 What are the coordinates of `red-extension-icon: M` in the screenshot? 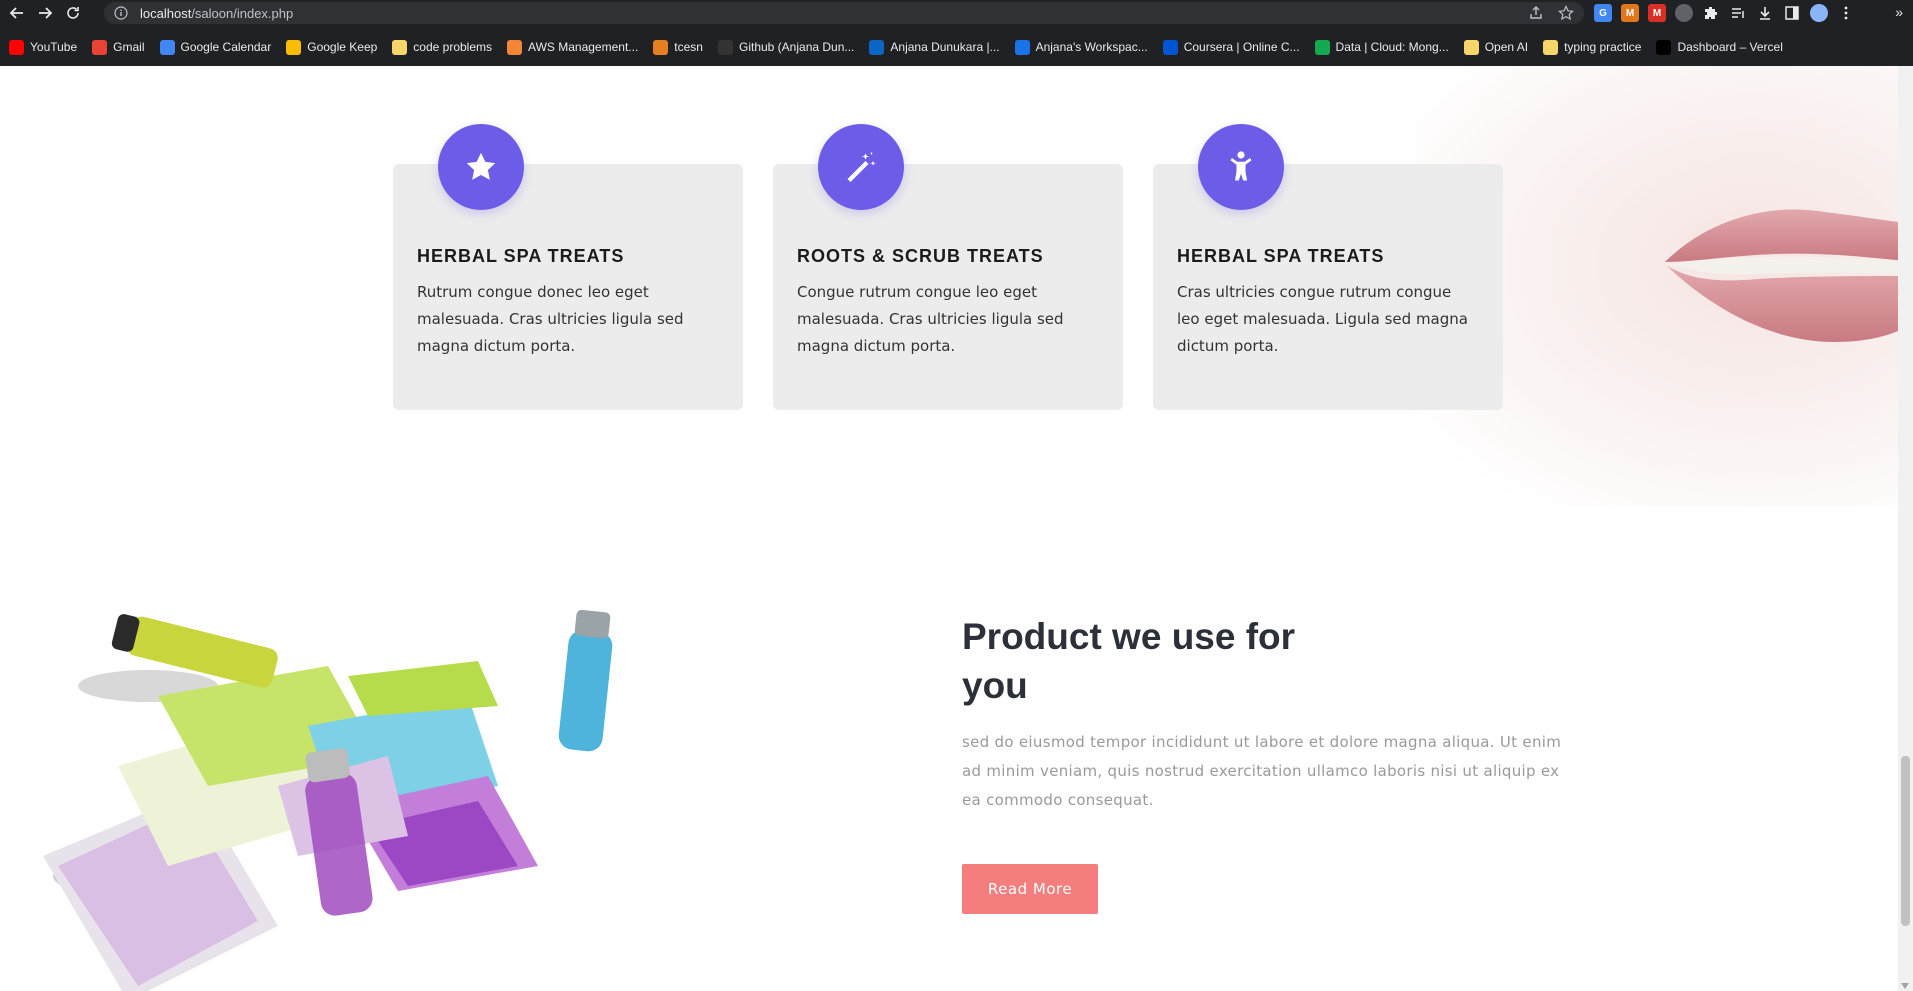 It's located at (1657, 13).